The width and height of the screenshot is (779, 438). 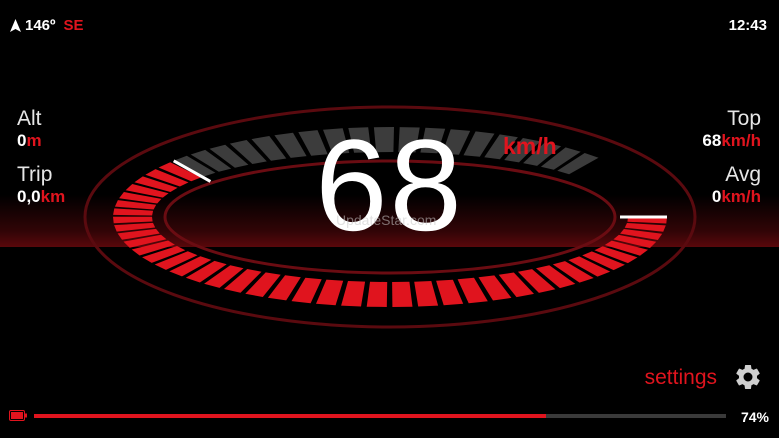 I want to click on battery-progress-fill, so click(x=290, y=416).